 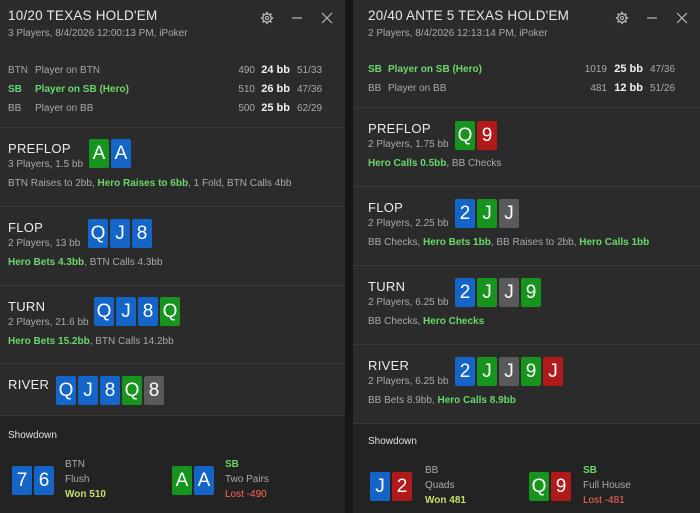 I want to click on showdown-hand: Quads, so click(x=440, y=485).